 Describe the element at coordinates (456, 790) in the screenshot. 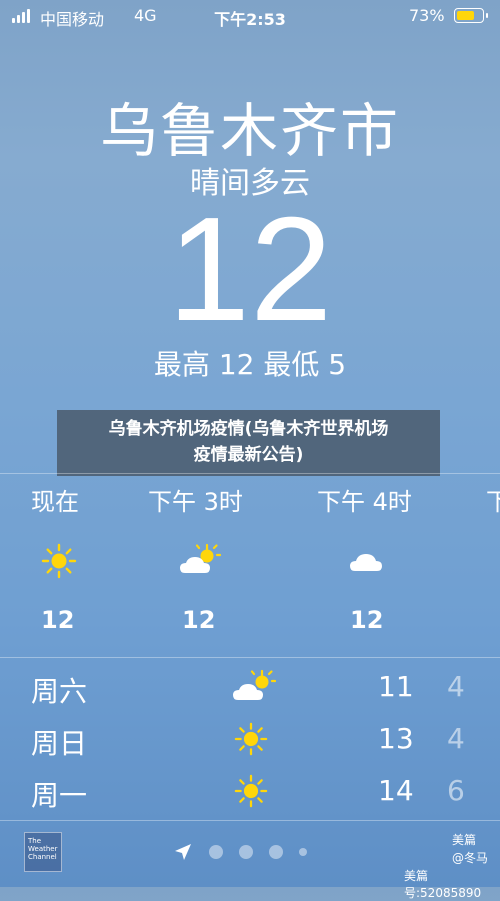

I see `daily-low: 6` at that location.